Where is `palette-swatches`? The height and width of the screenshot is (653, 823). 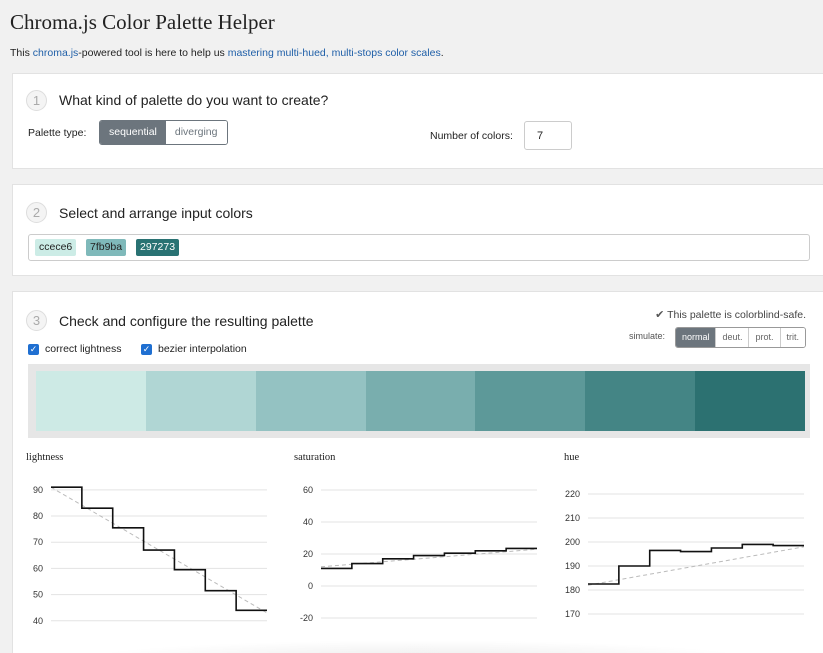 palette-swatches is located at coordinates (421, 401).